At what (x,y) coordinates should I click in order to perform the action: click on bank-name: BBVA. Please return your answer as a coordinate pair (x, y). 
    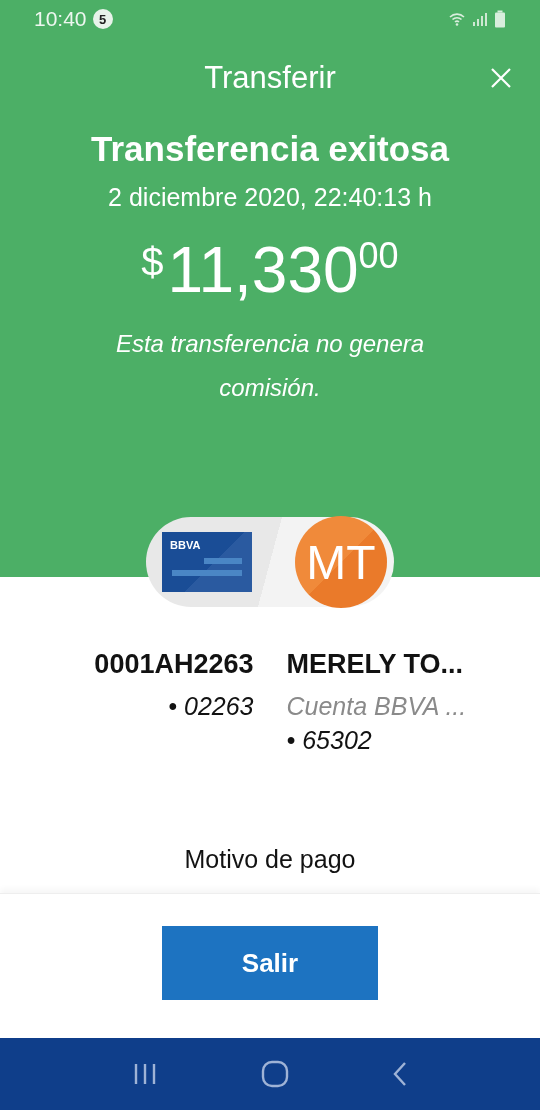
    Looking at the image, I should click on (186, 545).